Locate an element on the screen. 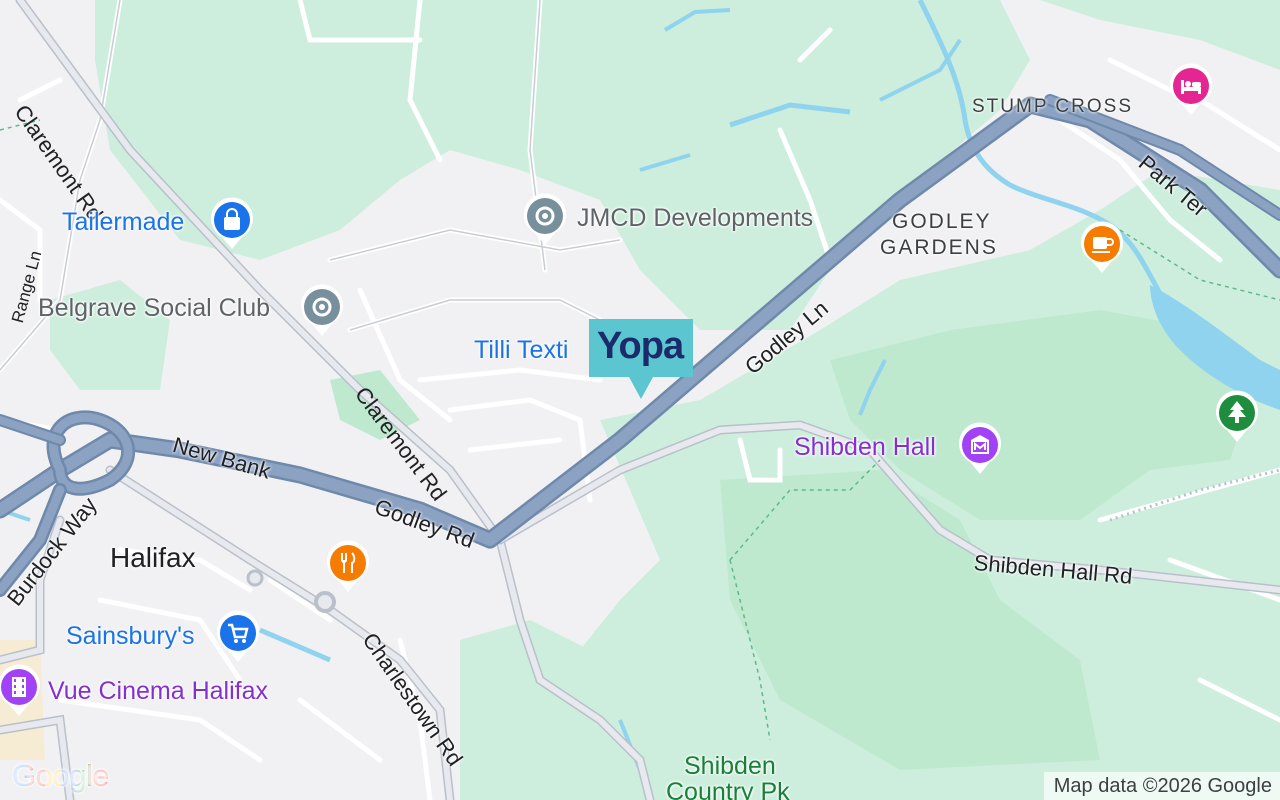 This screenshot has width=1280, height=800. poi-belgrave-label: Belgrave Social Club is located at coordinates (154, 308).